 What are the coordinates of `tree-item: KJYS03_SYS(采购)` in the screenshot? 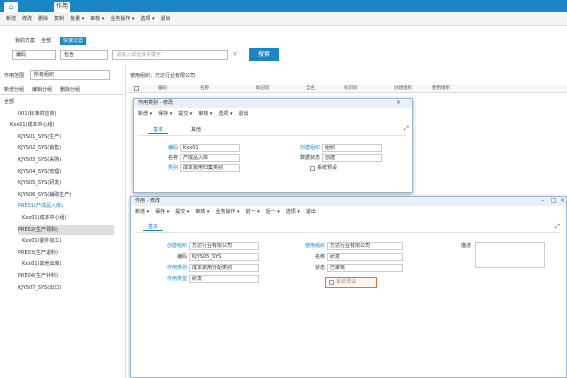 It's located at (39, 160).